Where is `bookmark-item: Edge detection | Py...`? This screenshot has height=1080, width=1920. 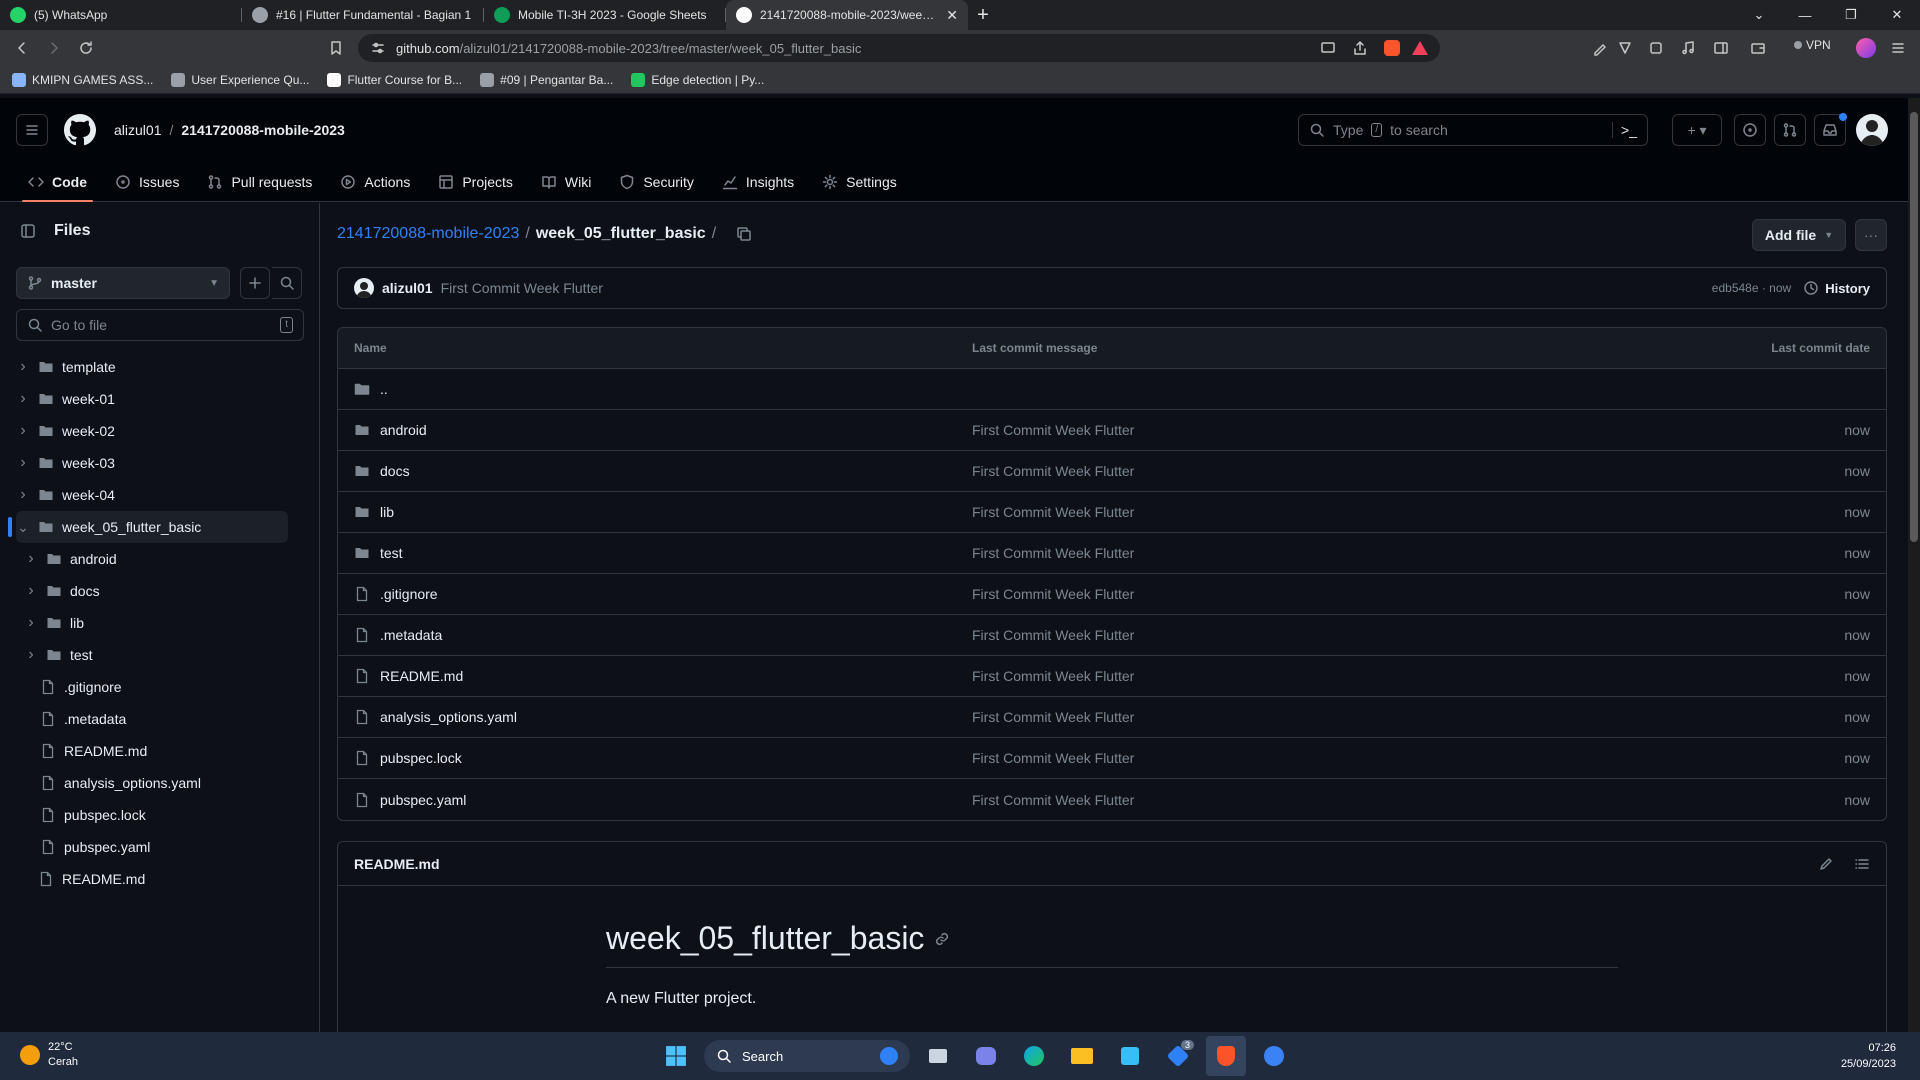 bookmark-item: Edge detection | Py... is located at coordinates (697, 79).